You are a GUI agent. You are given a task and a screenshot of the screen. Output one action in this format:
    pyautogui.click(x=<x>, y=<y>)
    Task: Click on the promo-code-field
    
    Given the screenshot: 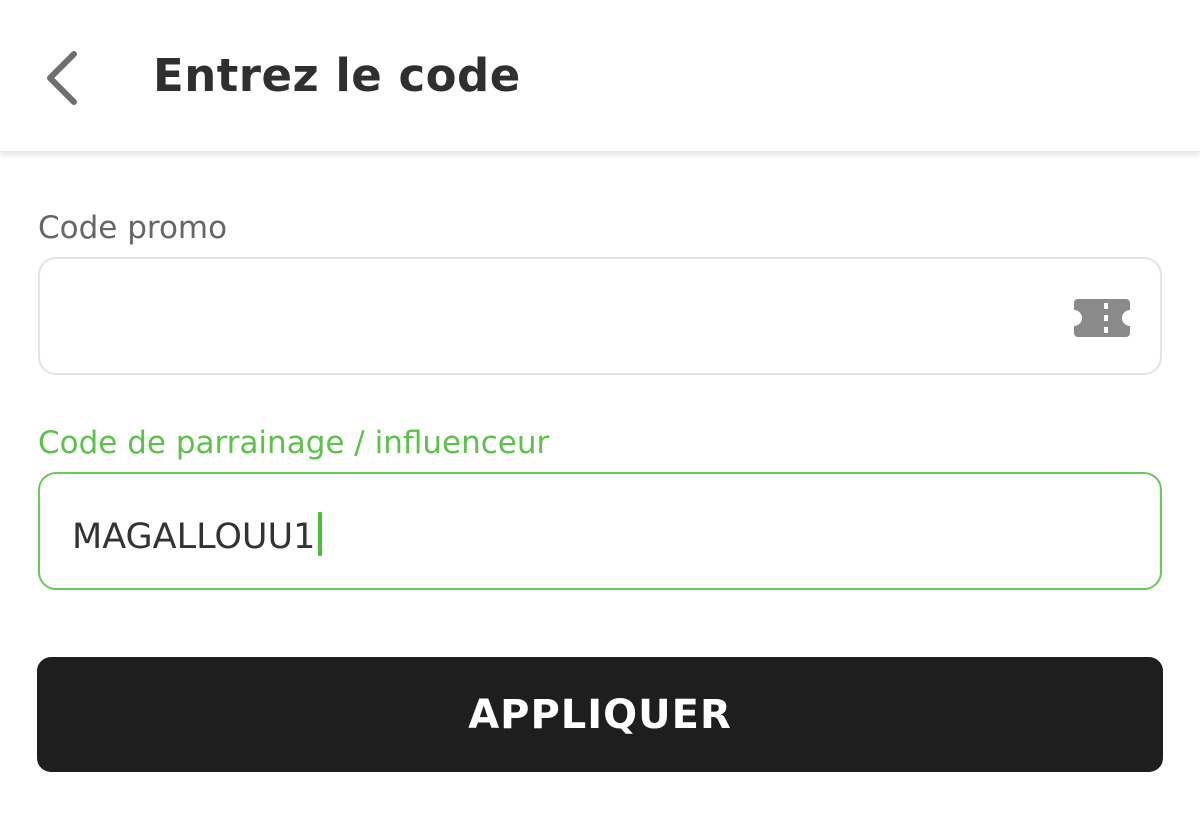 What is the action you would take?
    pyautogui.click(x=600, y=316)
    